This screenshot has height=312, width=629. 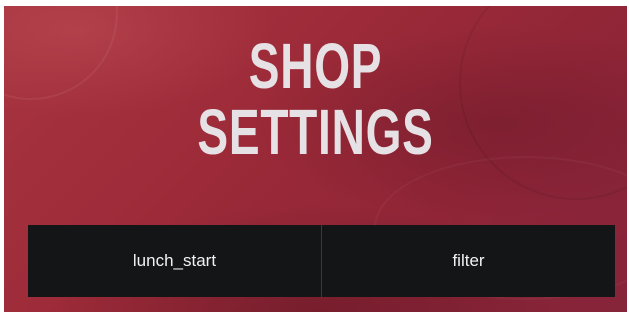 What do you see at coordinates (315, 132) in the screenshot?
I see `page-title-line-2: SETTINGS` at bounding box center [315, 132].